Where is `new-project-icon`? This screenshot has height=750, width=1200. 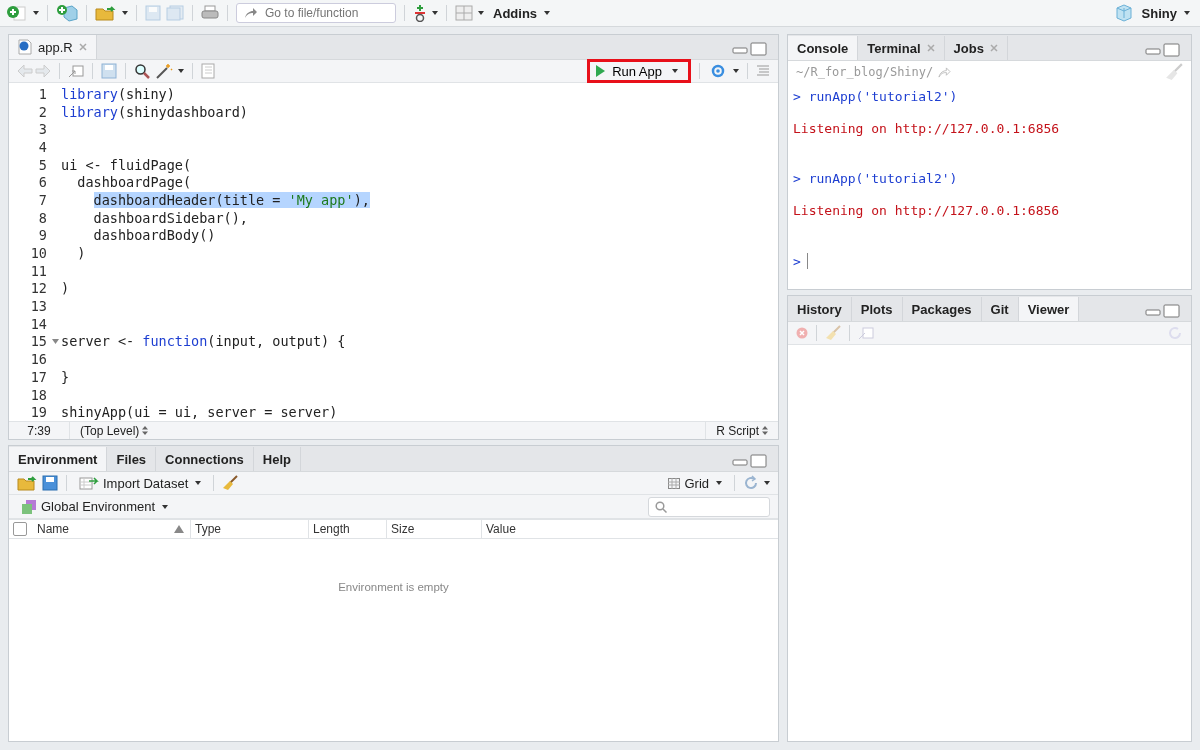 new-project-icon is located at coordinates (67, 13).